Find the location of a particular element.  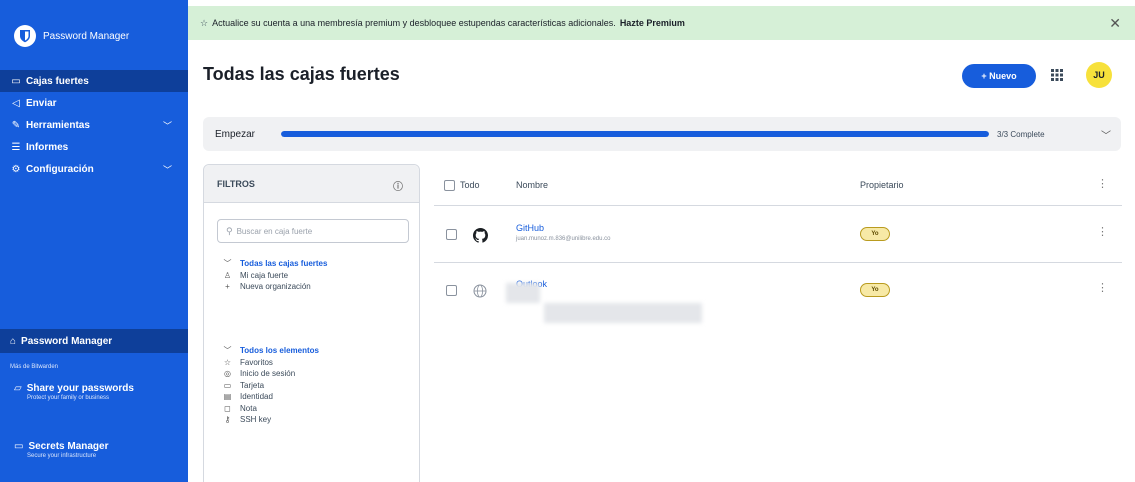

new-item-button: + Nuevo is located at coordinates (999, 76).